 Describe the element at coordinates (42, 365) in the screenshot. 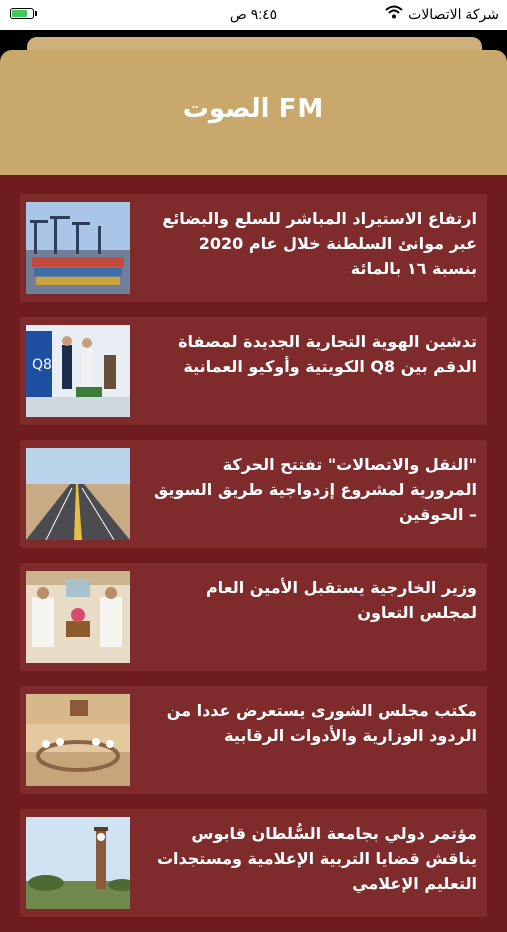

I see `svg-text: Q8` at that location.